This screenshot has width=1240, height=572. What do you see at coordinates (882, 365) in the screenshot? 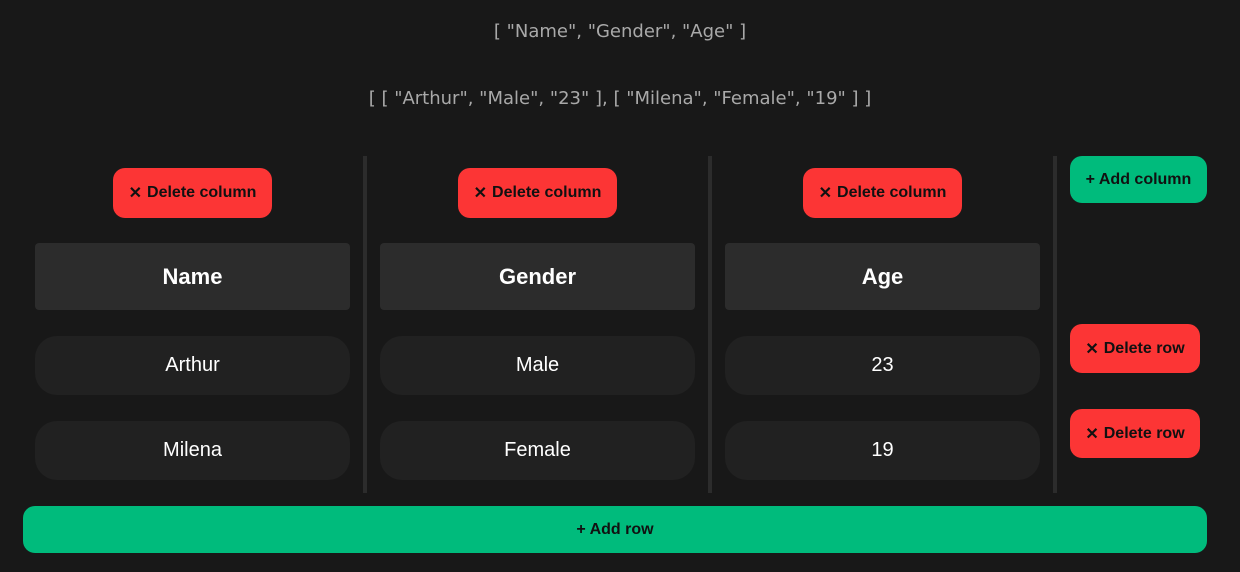
I see `table-cell: 23` at bounding box center [882, 365].